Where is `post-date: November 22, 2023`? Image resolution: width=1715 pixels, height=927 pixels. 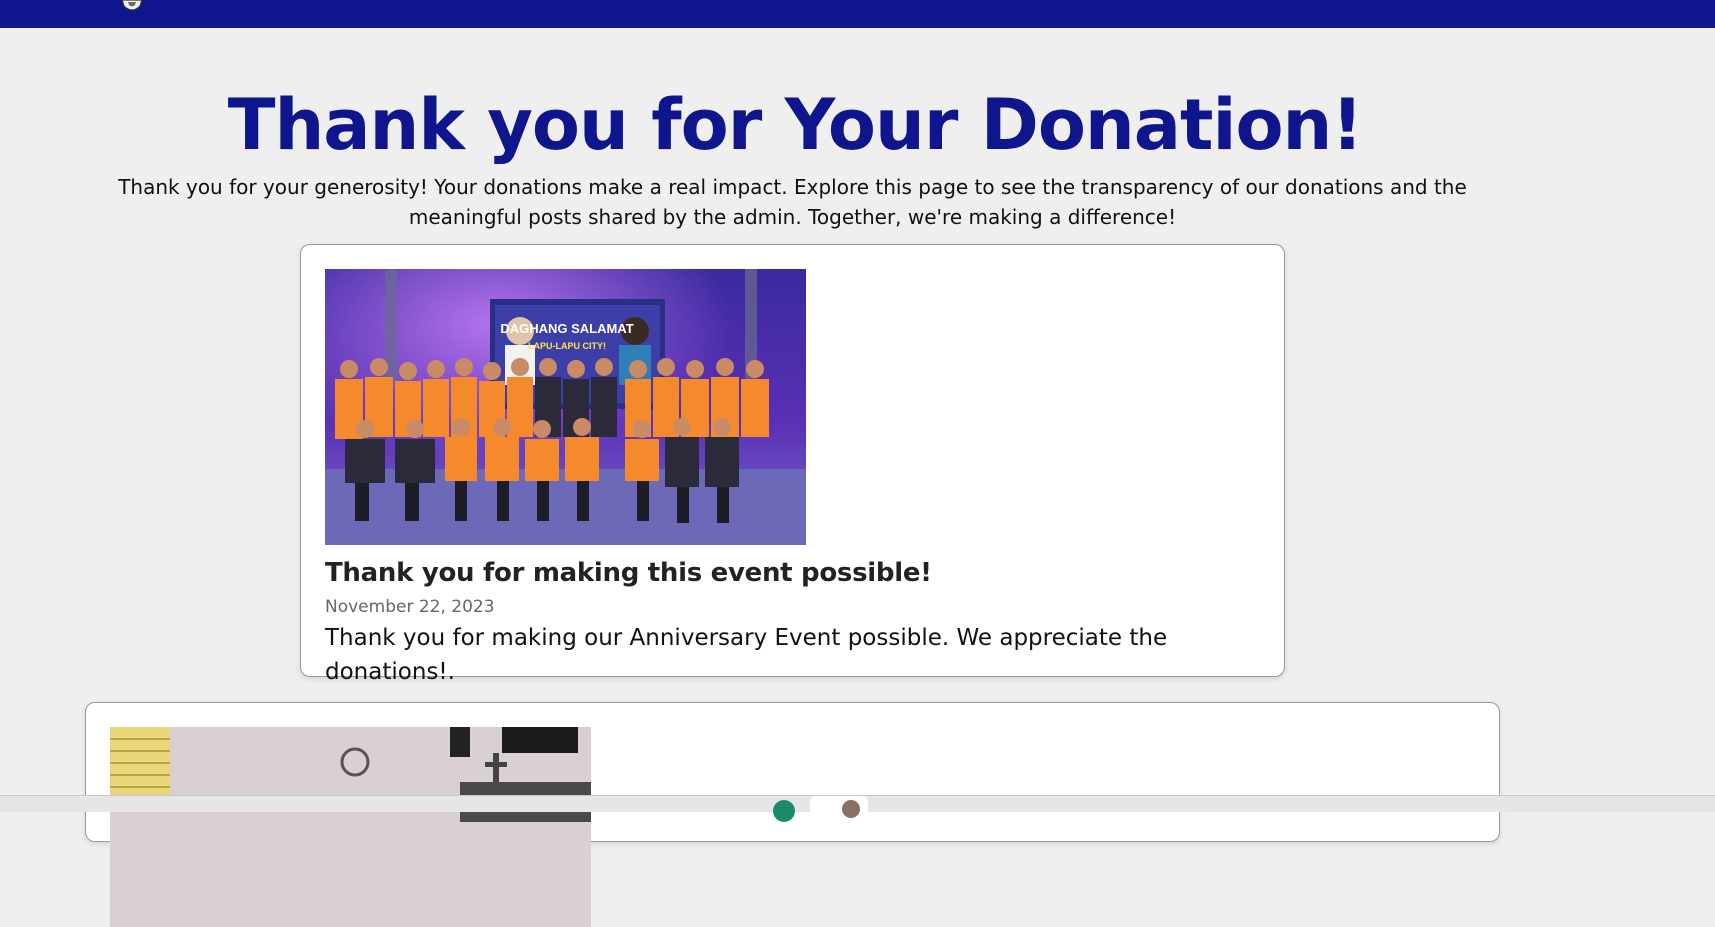
post-date: November 22, 2023 is located at coordinates (410, 607).